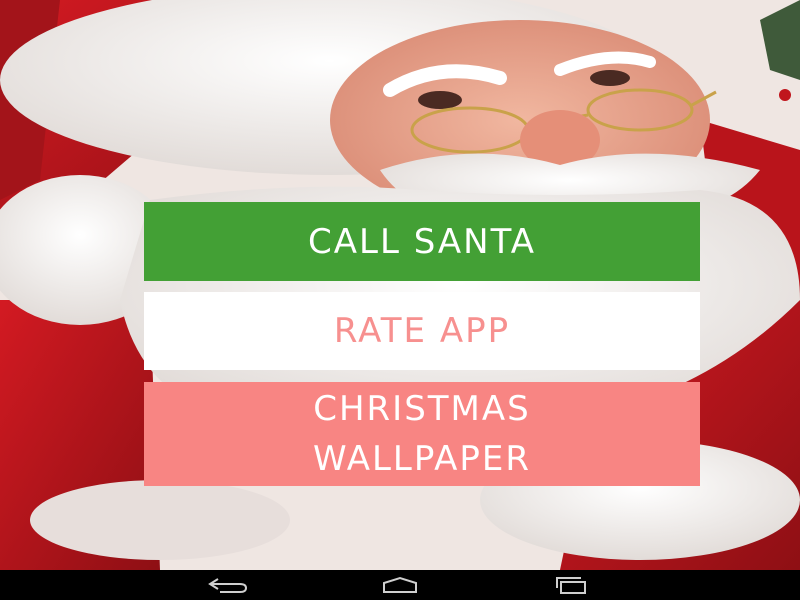 This screenshot has width=800, height=600. I want to click on recent-apps-icon, so click(571, 585).